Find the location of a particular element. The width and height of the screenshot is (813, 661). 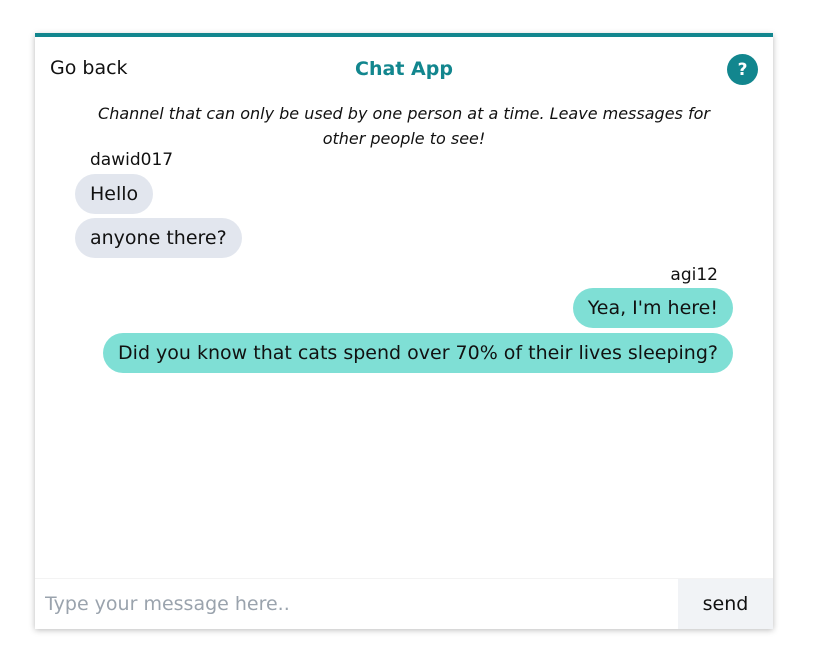

message-composer: send is located at coordinates (404, 603).